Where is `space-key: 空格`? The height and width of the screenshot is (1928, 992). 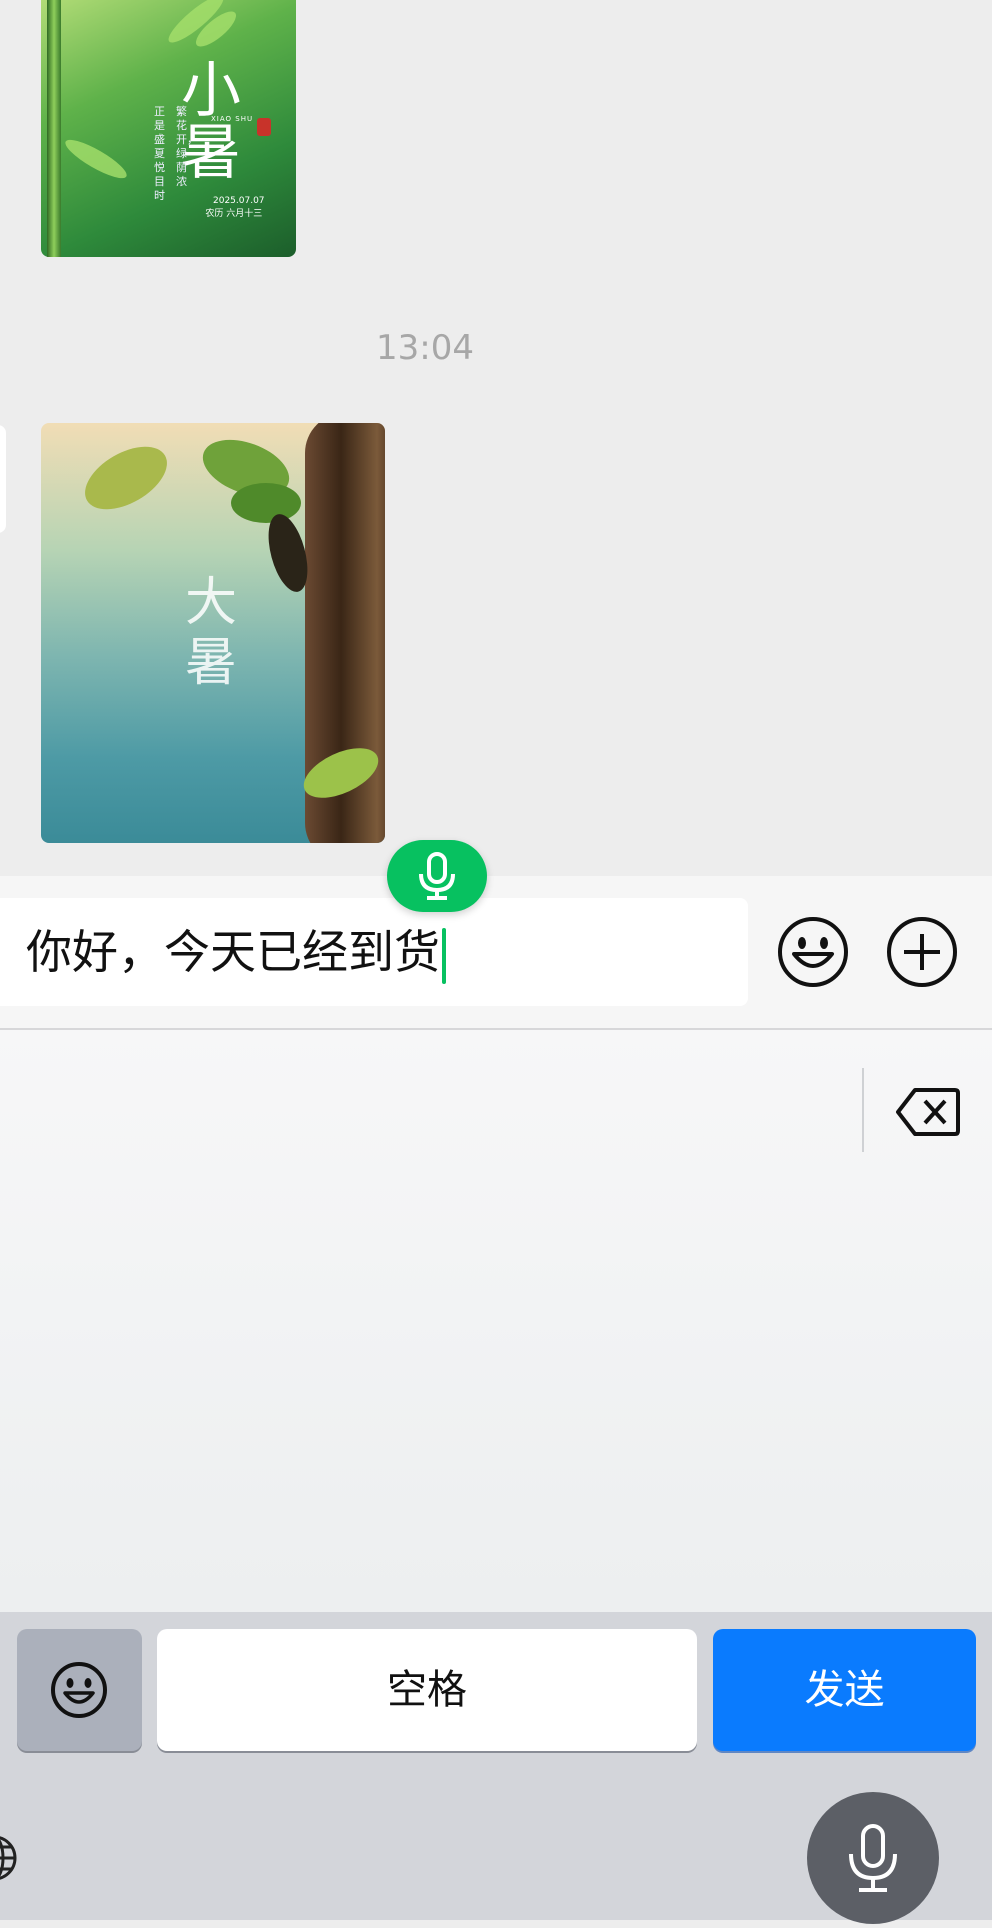
space-key: 空格 is located at coordinates (427, 1690).